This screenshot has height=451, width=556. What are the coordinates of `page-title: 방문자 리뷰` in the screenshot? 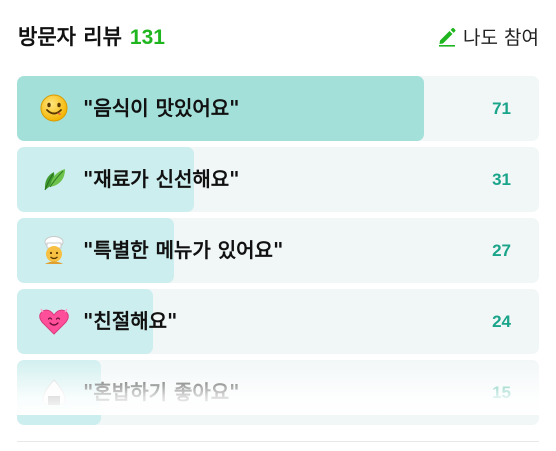 It's located at (70, 37).